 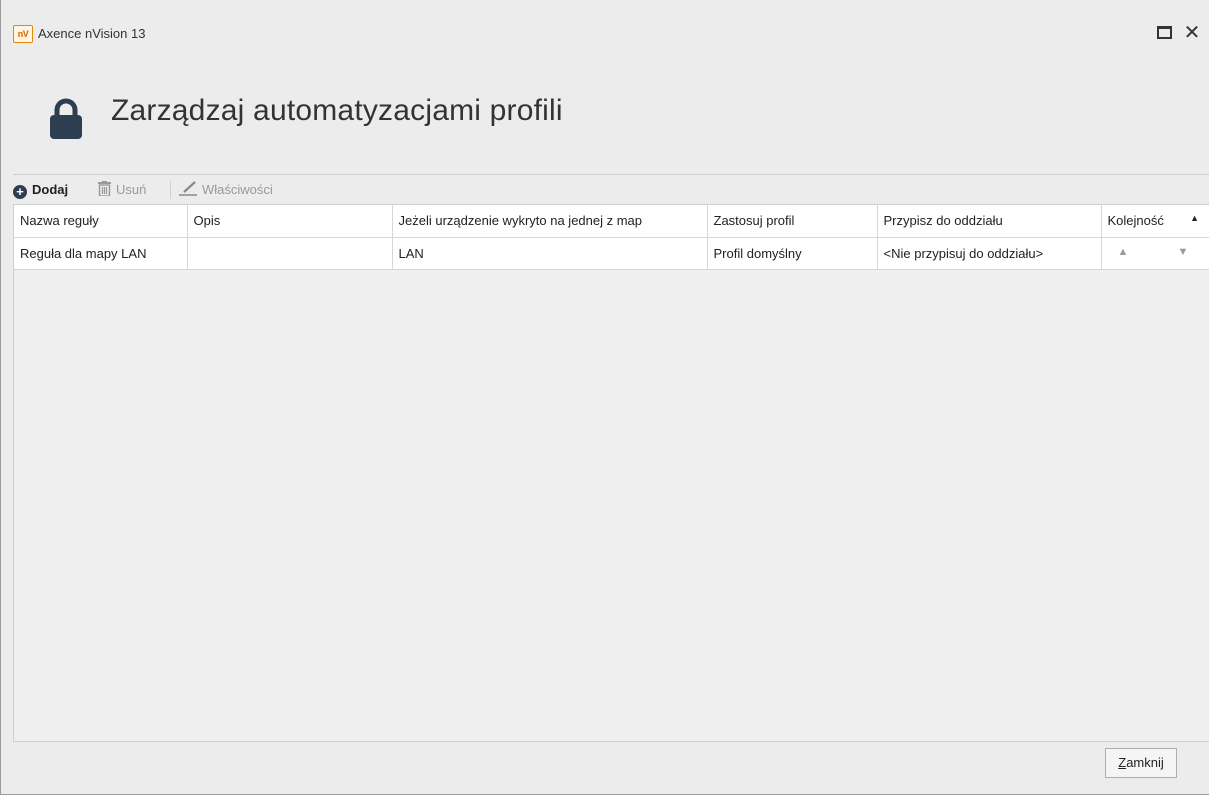 I want to click on toolbar-separator, so click(x=170, y=190).